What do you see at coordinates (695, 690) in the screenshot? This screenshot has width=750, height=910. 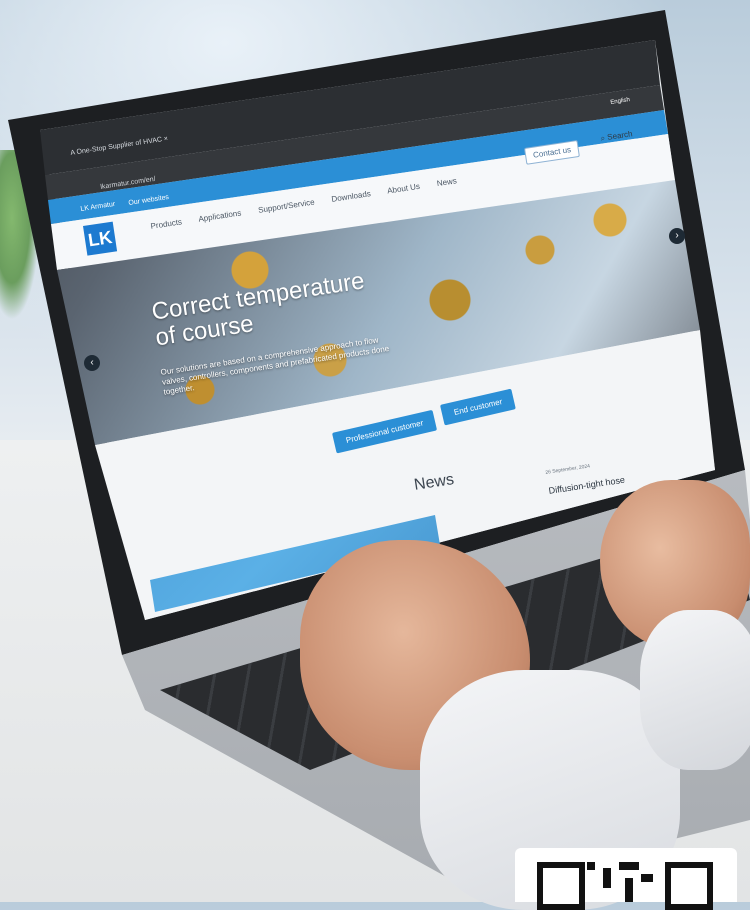 I see `right-sleeve` at bounding box center [695, 690].